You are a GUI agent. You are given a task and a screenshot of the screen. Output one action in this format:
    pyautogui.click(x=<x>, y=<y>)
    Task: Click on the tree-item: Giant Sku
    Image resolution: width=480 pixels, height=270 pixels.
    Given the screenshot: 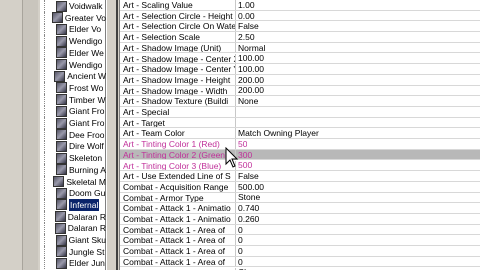 What is the action you would take?
    pyautogui.click(x=73, y=240)
    